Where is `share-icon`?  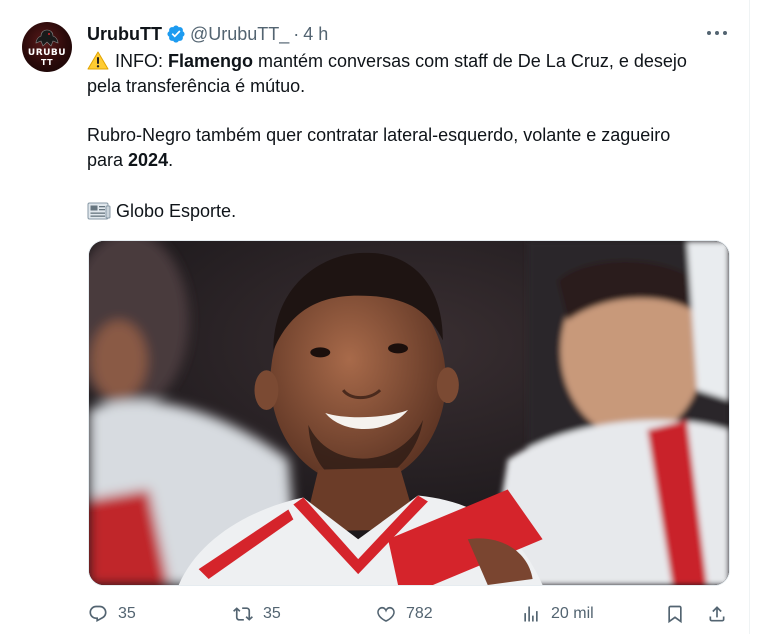
share-icon is located at coordinates (717, 614).